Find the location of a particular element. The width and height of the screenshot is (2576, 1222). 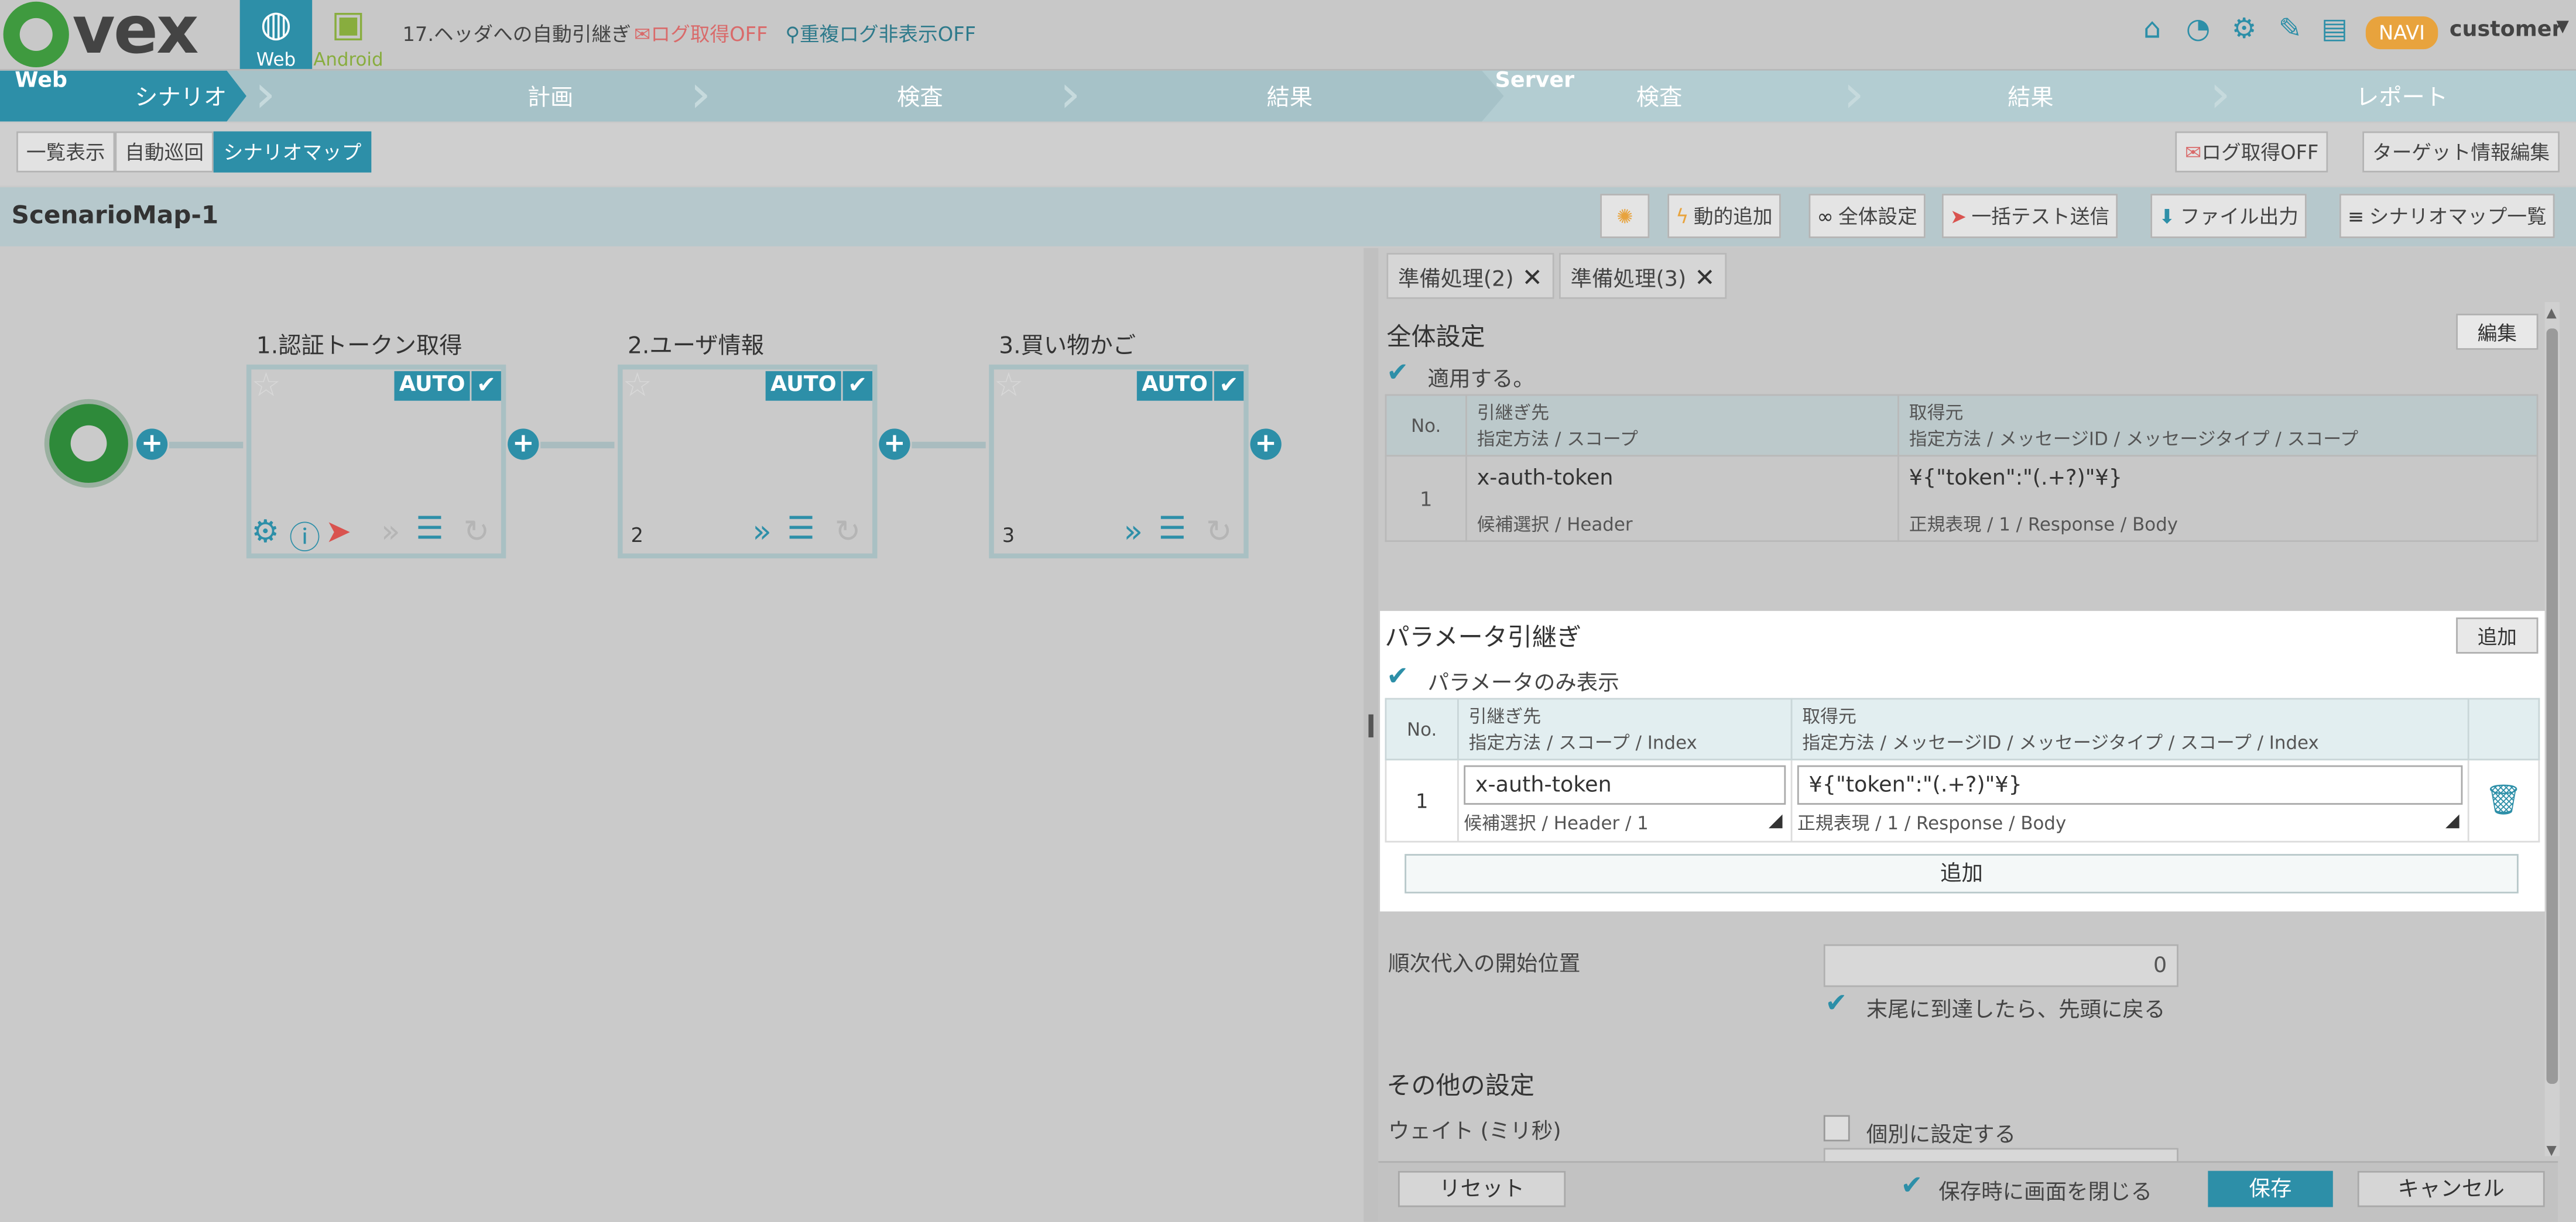

log-off-button: ✉ログ取得OFF is located at coordinates (2252, 152).